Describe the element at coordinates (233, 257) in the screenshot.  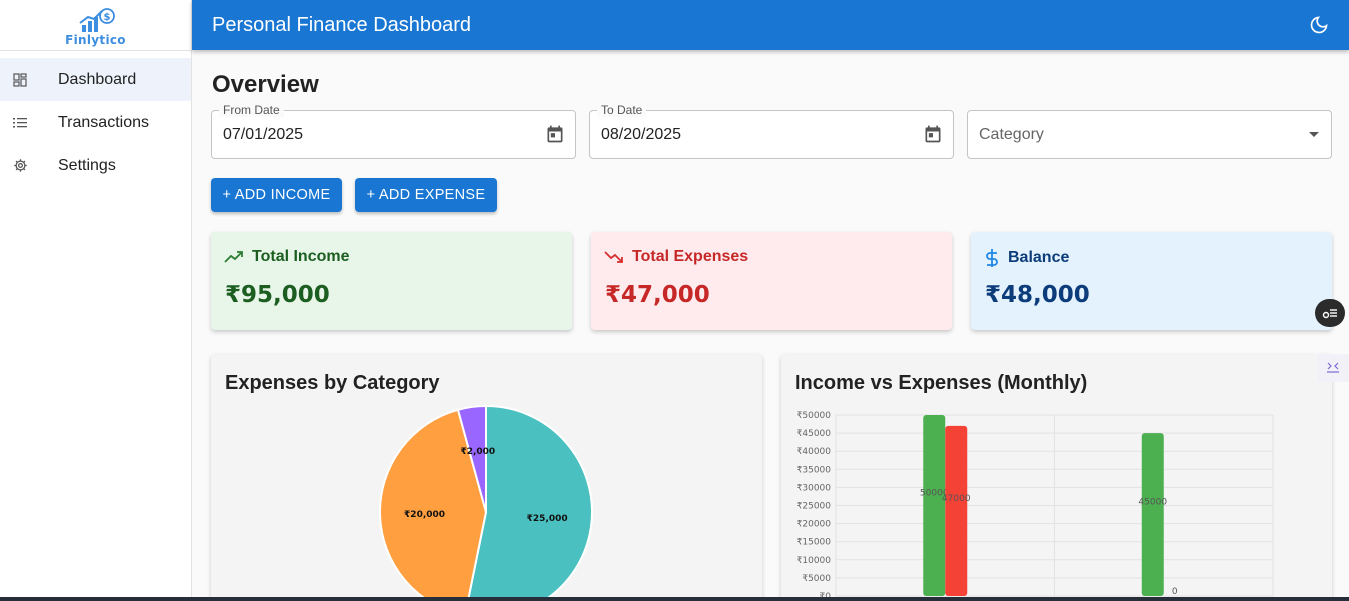
I see `trending-up-icon` at that location.